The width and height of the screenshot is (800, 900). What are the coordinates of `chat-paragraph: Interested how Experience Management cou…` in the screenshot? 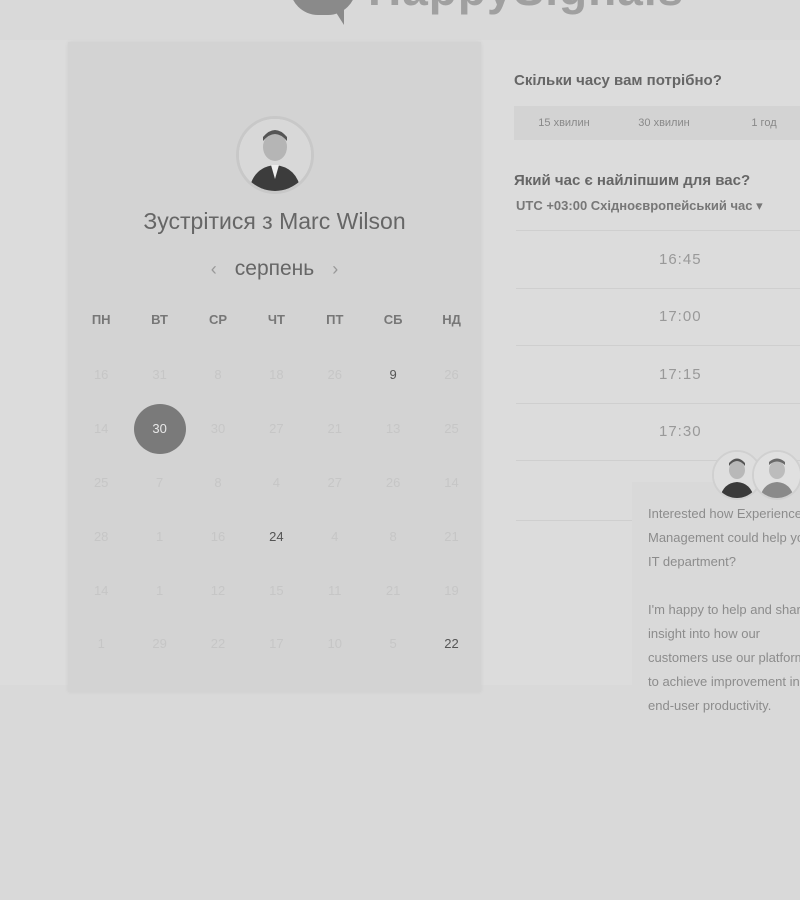 It's located at (724, 537).